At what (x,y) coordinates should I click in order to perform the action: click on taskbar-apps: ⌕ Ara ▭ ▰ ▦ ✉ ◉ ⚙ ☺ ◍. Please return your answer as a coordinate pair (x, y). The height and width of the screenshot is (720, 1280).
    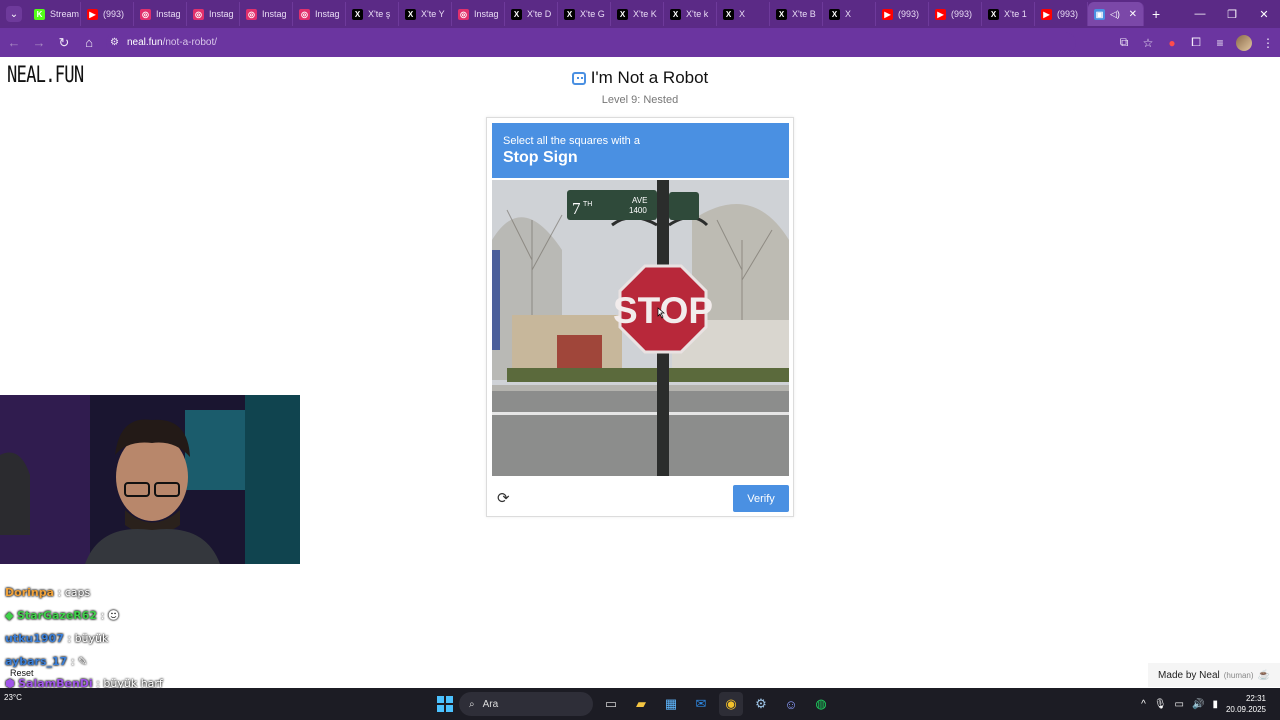
    Looking at the image, I should click on (635, 704).